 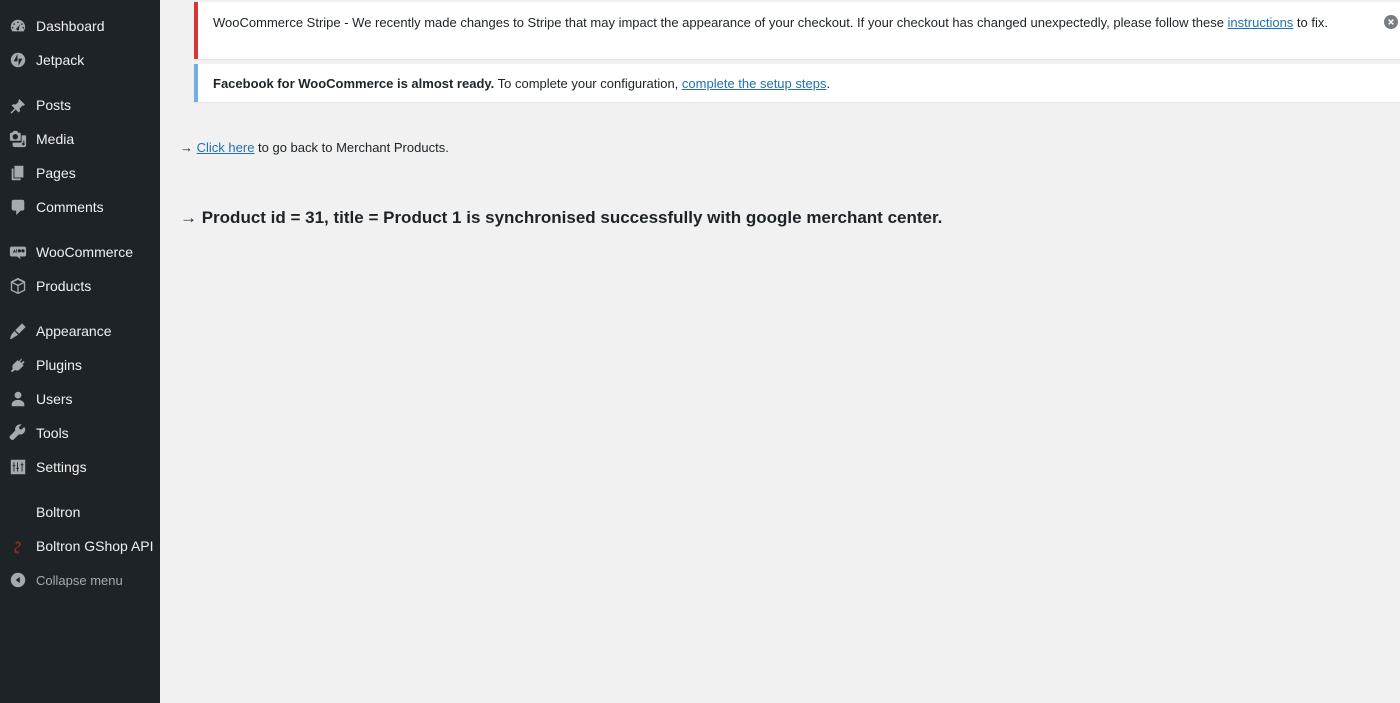 I want to click on stripe-notice-text-end: to fix., so click(x=1310, y=22).